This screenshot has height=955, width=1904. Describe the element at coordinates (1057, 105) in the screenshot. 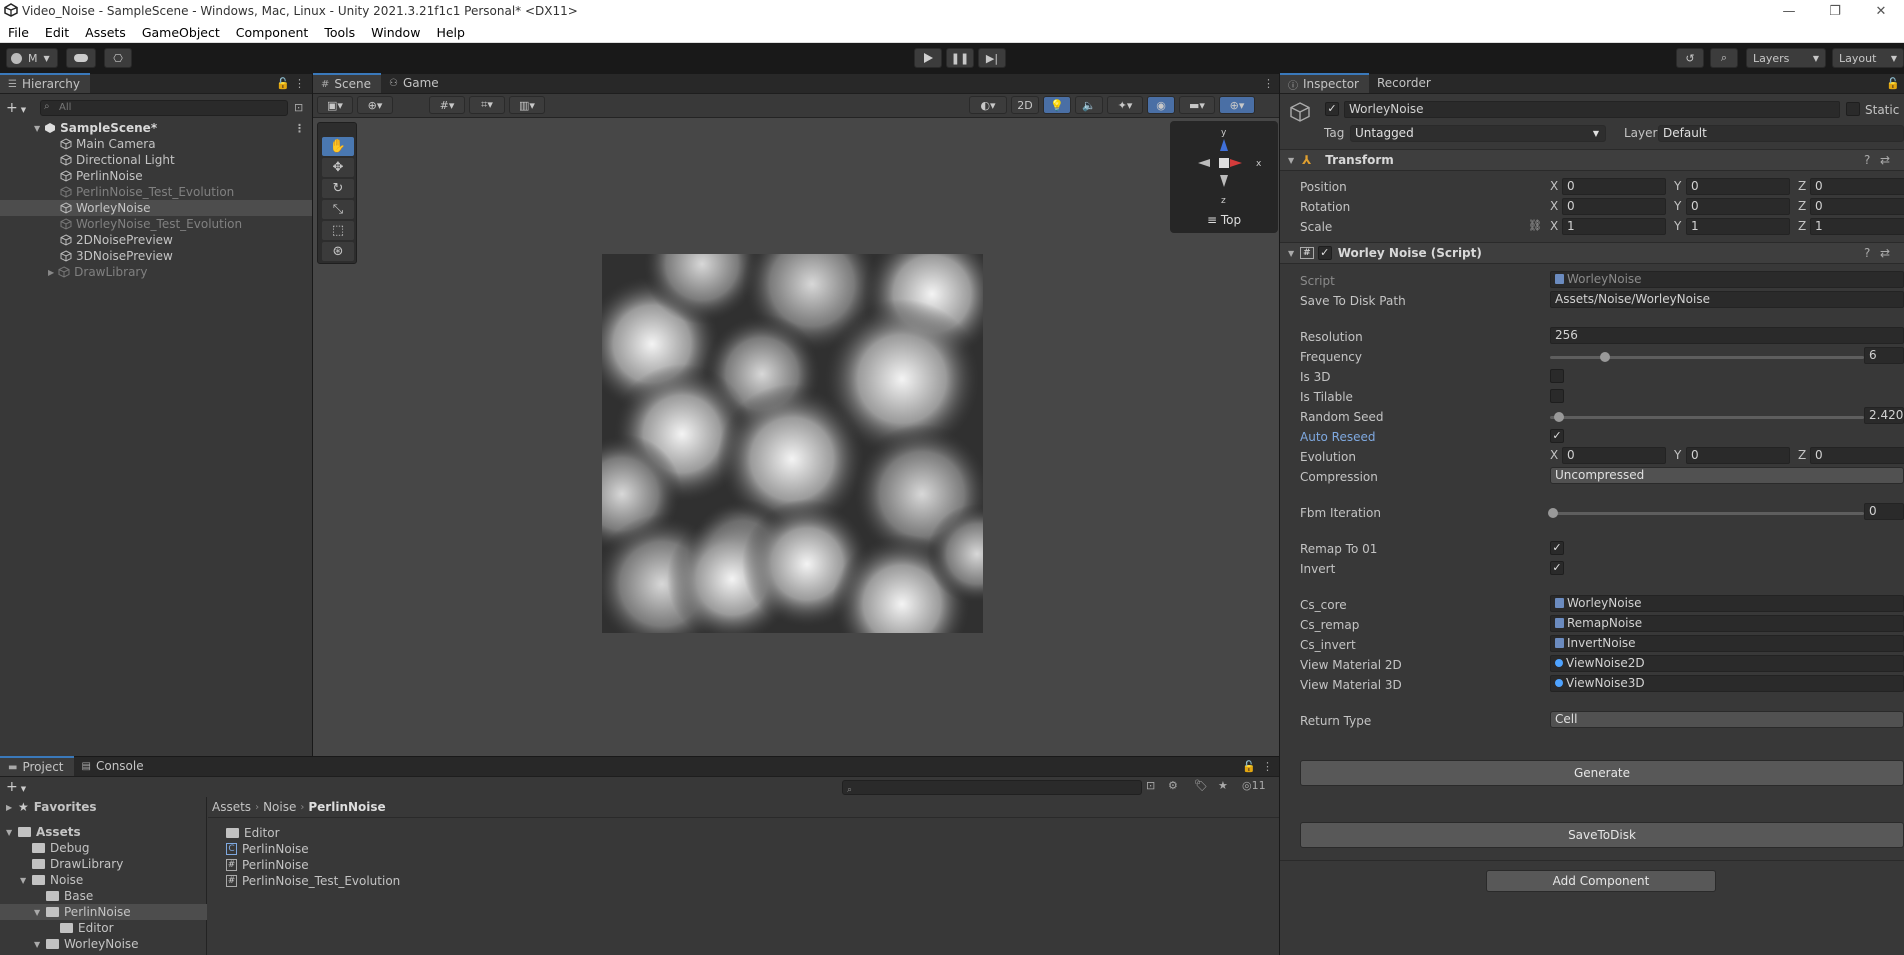

I see `lighting-toggle: 💡` at that location.